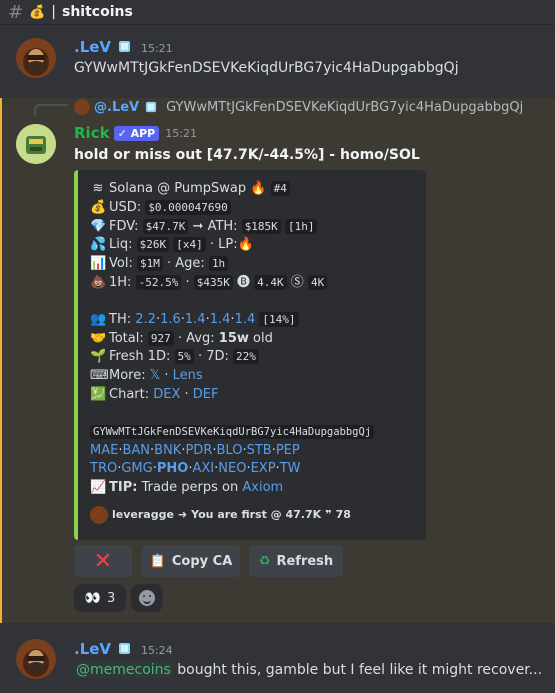  What do you see at coordinates (255, 283) in the screenshot?
I see `h1-row: 💩 1H: -52.5% · $435K 🅑 4.4K Ⓢ 4K` at bounding box center [255, 283].